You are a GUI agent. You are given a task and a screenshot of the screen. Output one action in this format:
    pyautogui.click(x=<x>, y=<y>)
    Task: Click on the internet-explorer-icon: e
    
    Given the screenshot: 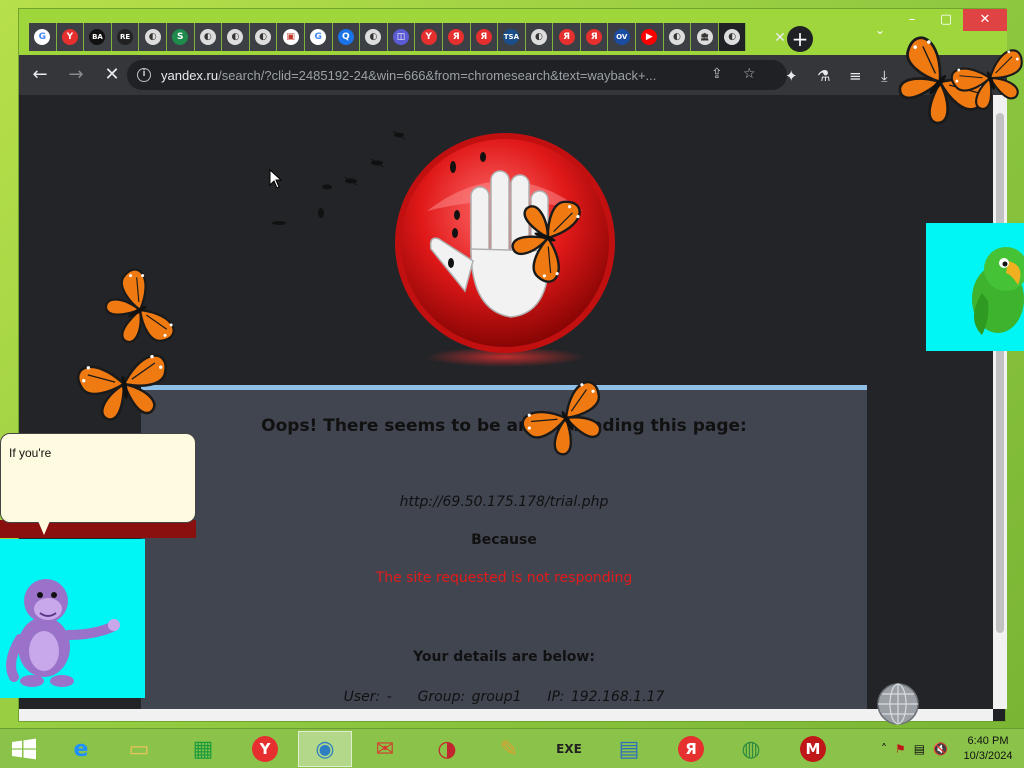 What is the action you would take?
    pyautogui.click(x=81, y=749)
    